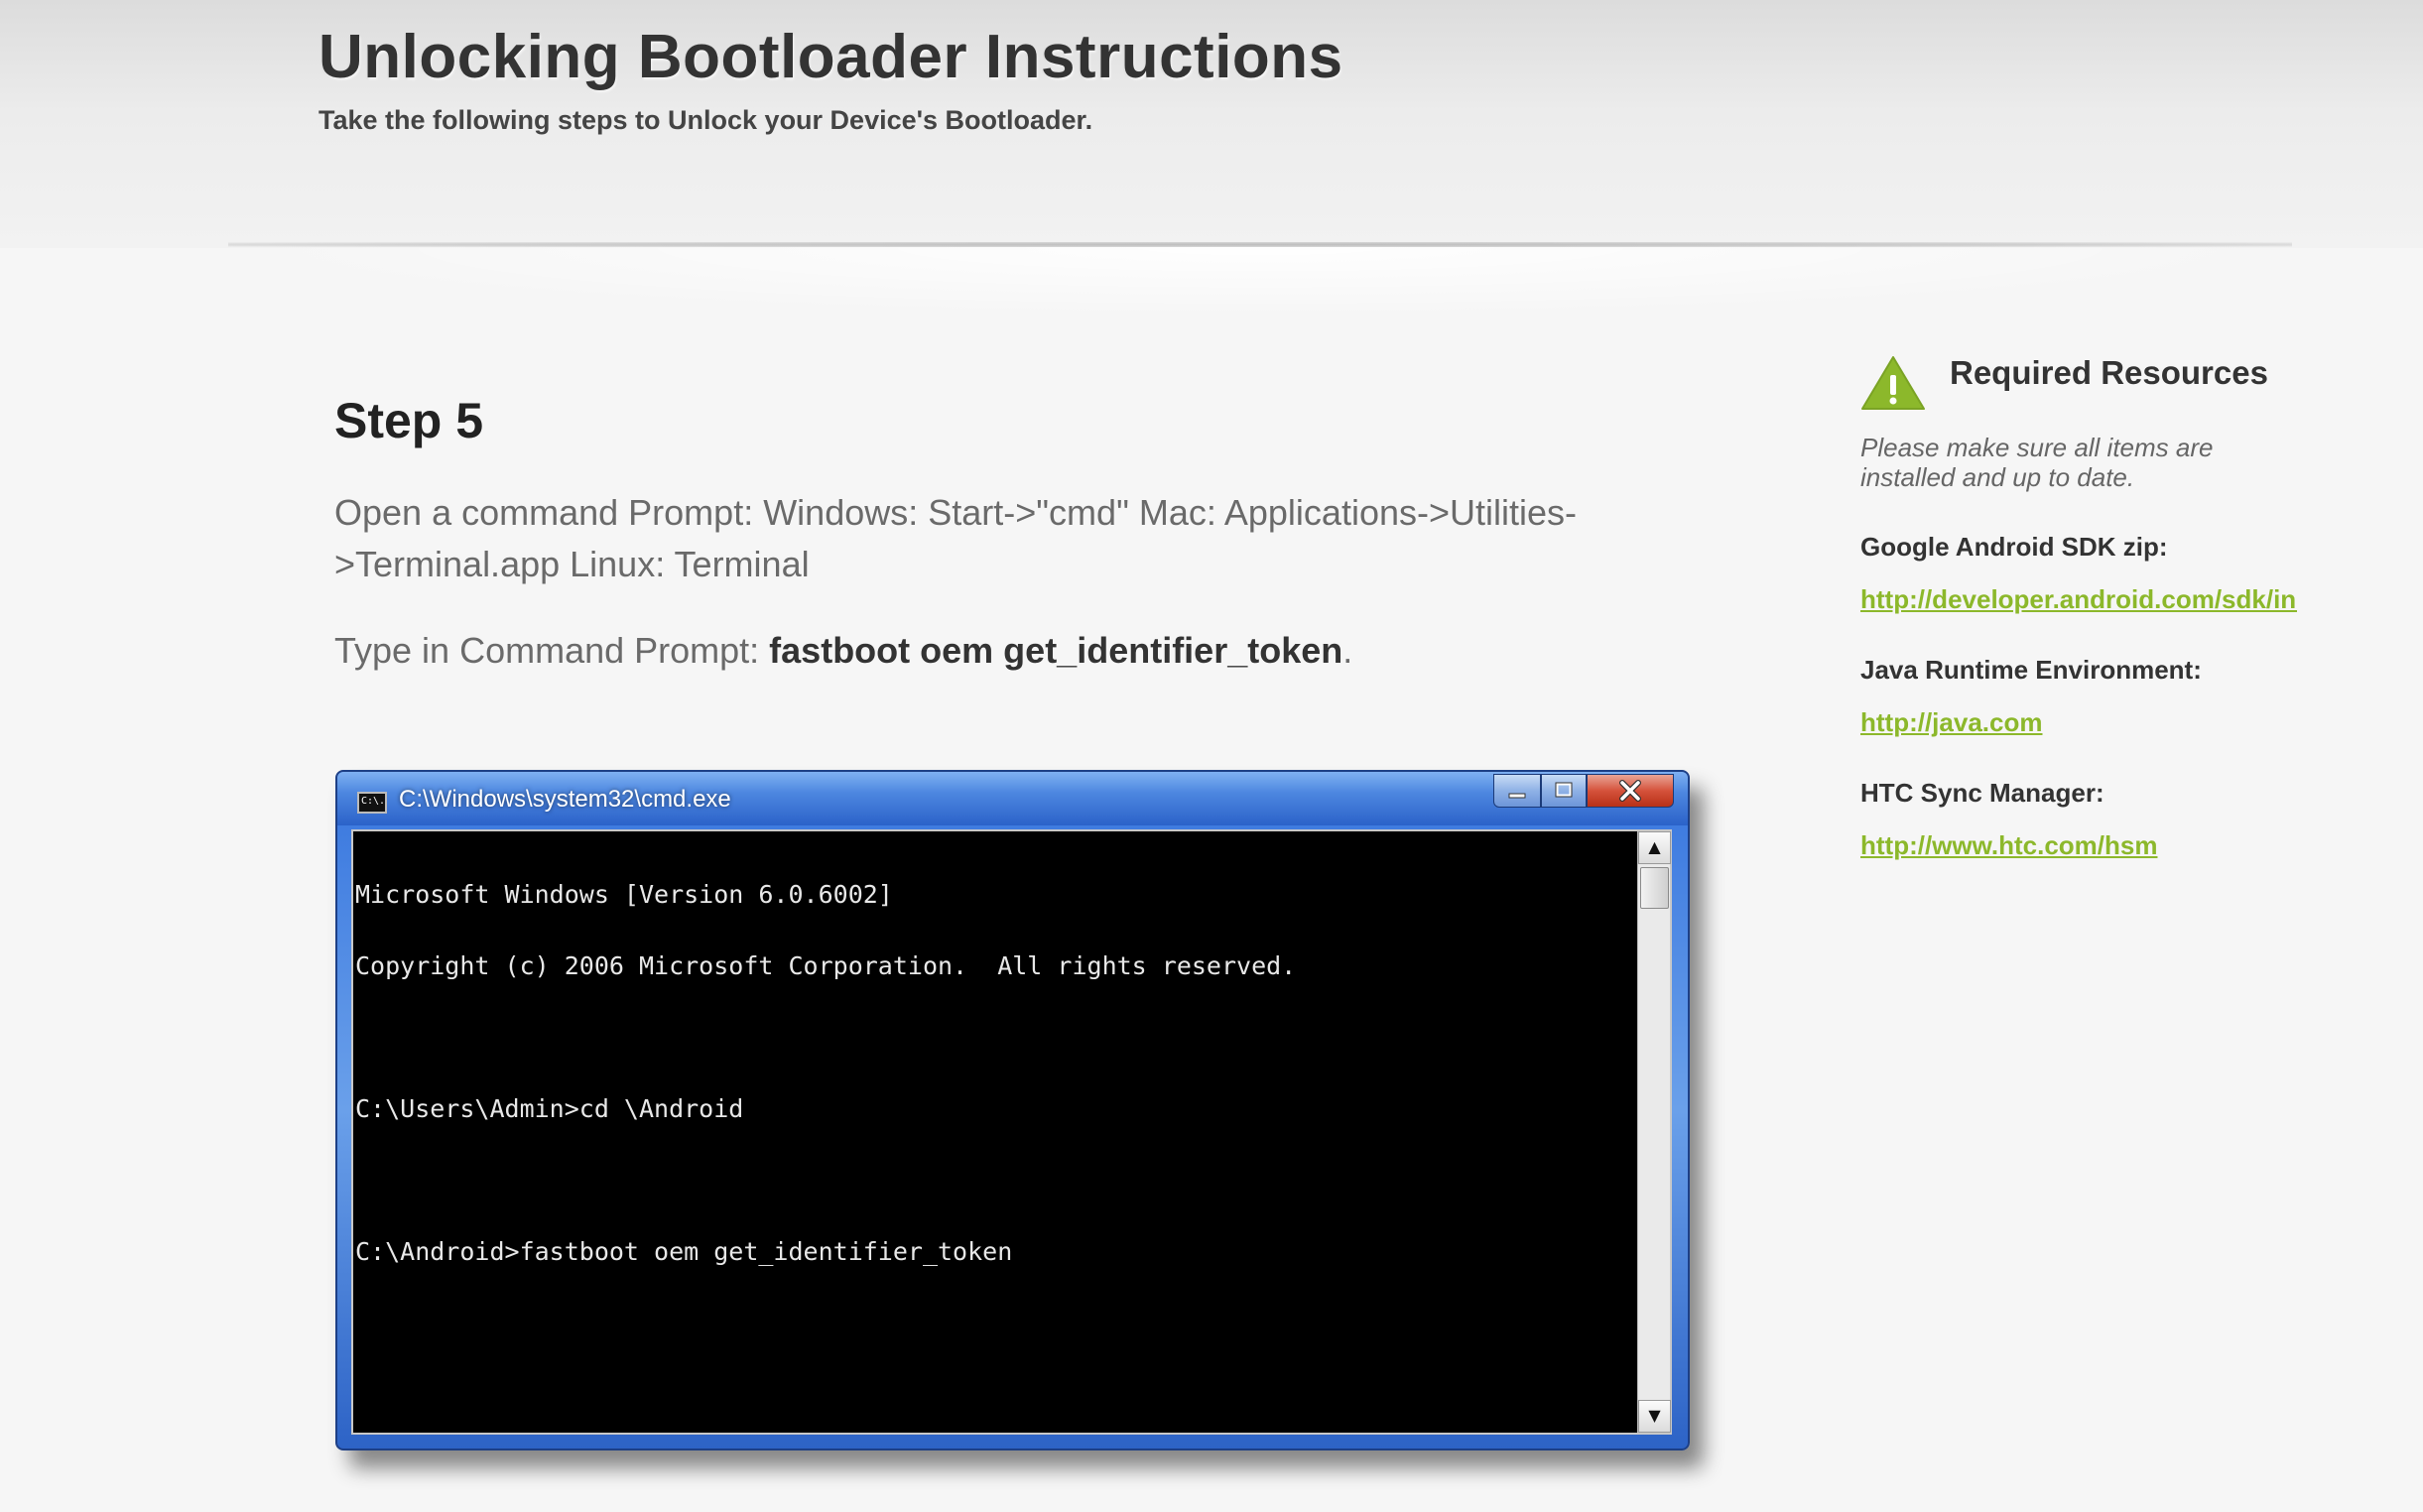 The height and width of the screenshot is (1512, 2423). I want to click on window-controls, so click(1584, 791).